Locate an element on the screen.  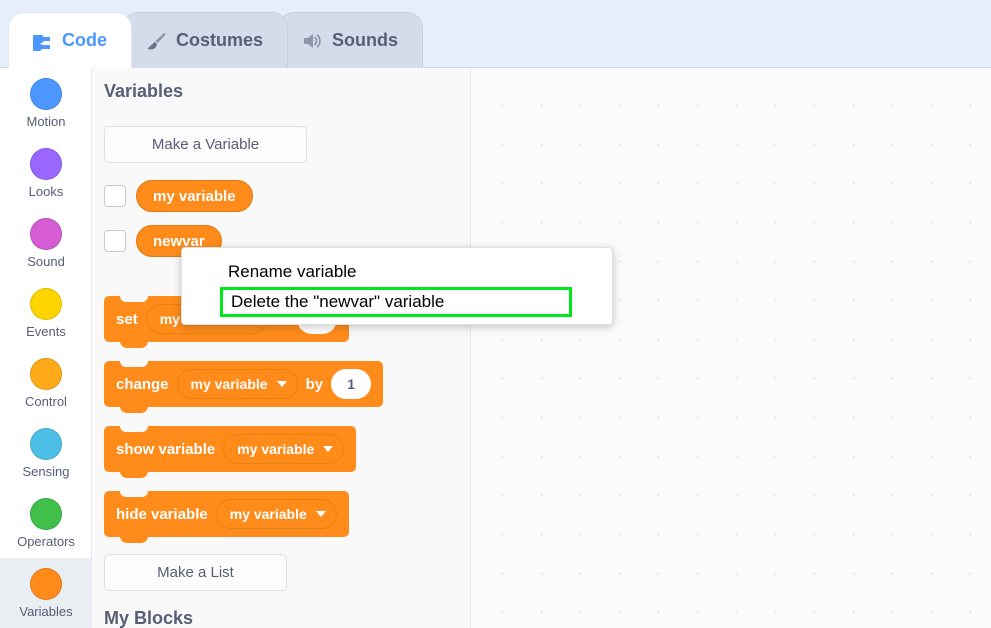
category-label: Events is located at coordinates (46, 331).